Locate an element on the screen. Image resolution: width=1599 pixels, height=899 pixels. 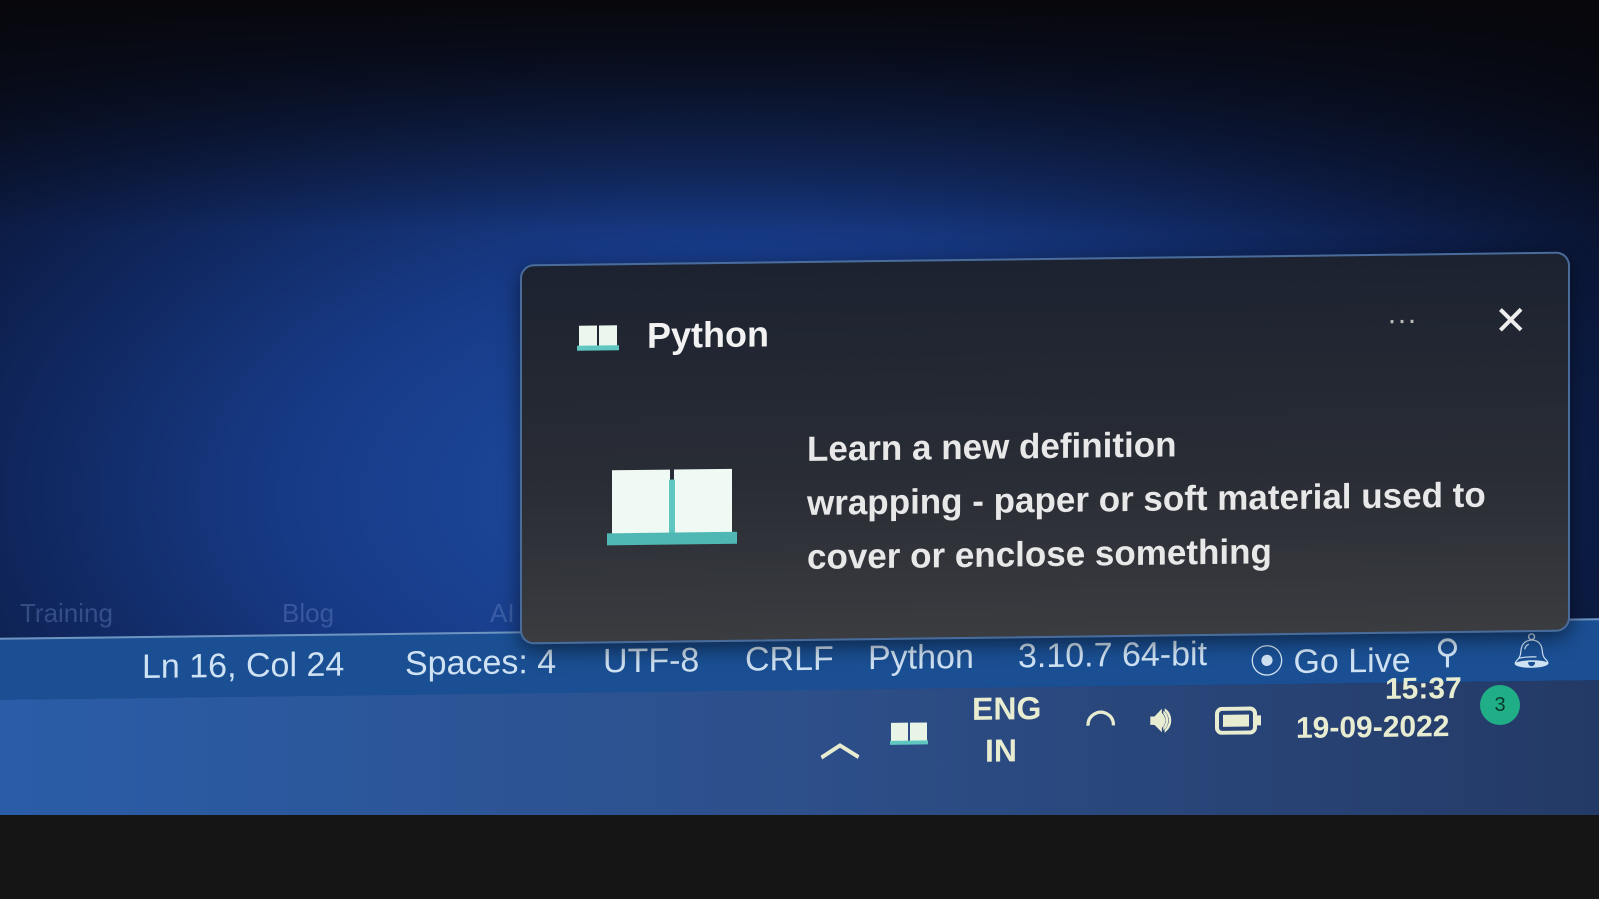
encoding: UTF-8 is located at coordinates (651, 661).